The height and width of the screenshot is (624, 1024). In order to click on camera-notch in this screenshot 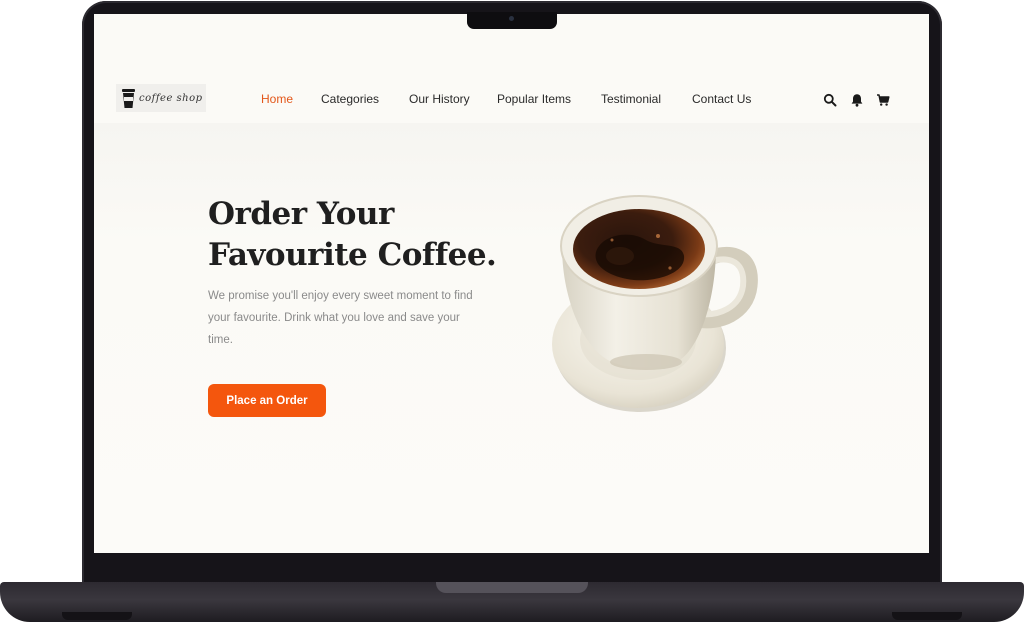, I will do `click(512, 20)`.